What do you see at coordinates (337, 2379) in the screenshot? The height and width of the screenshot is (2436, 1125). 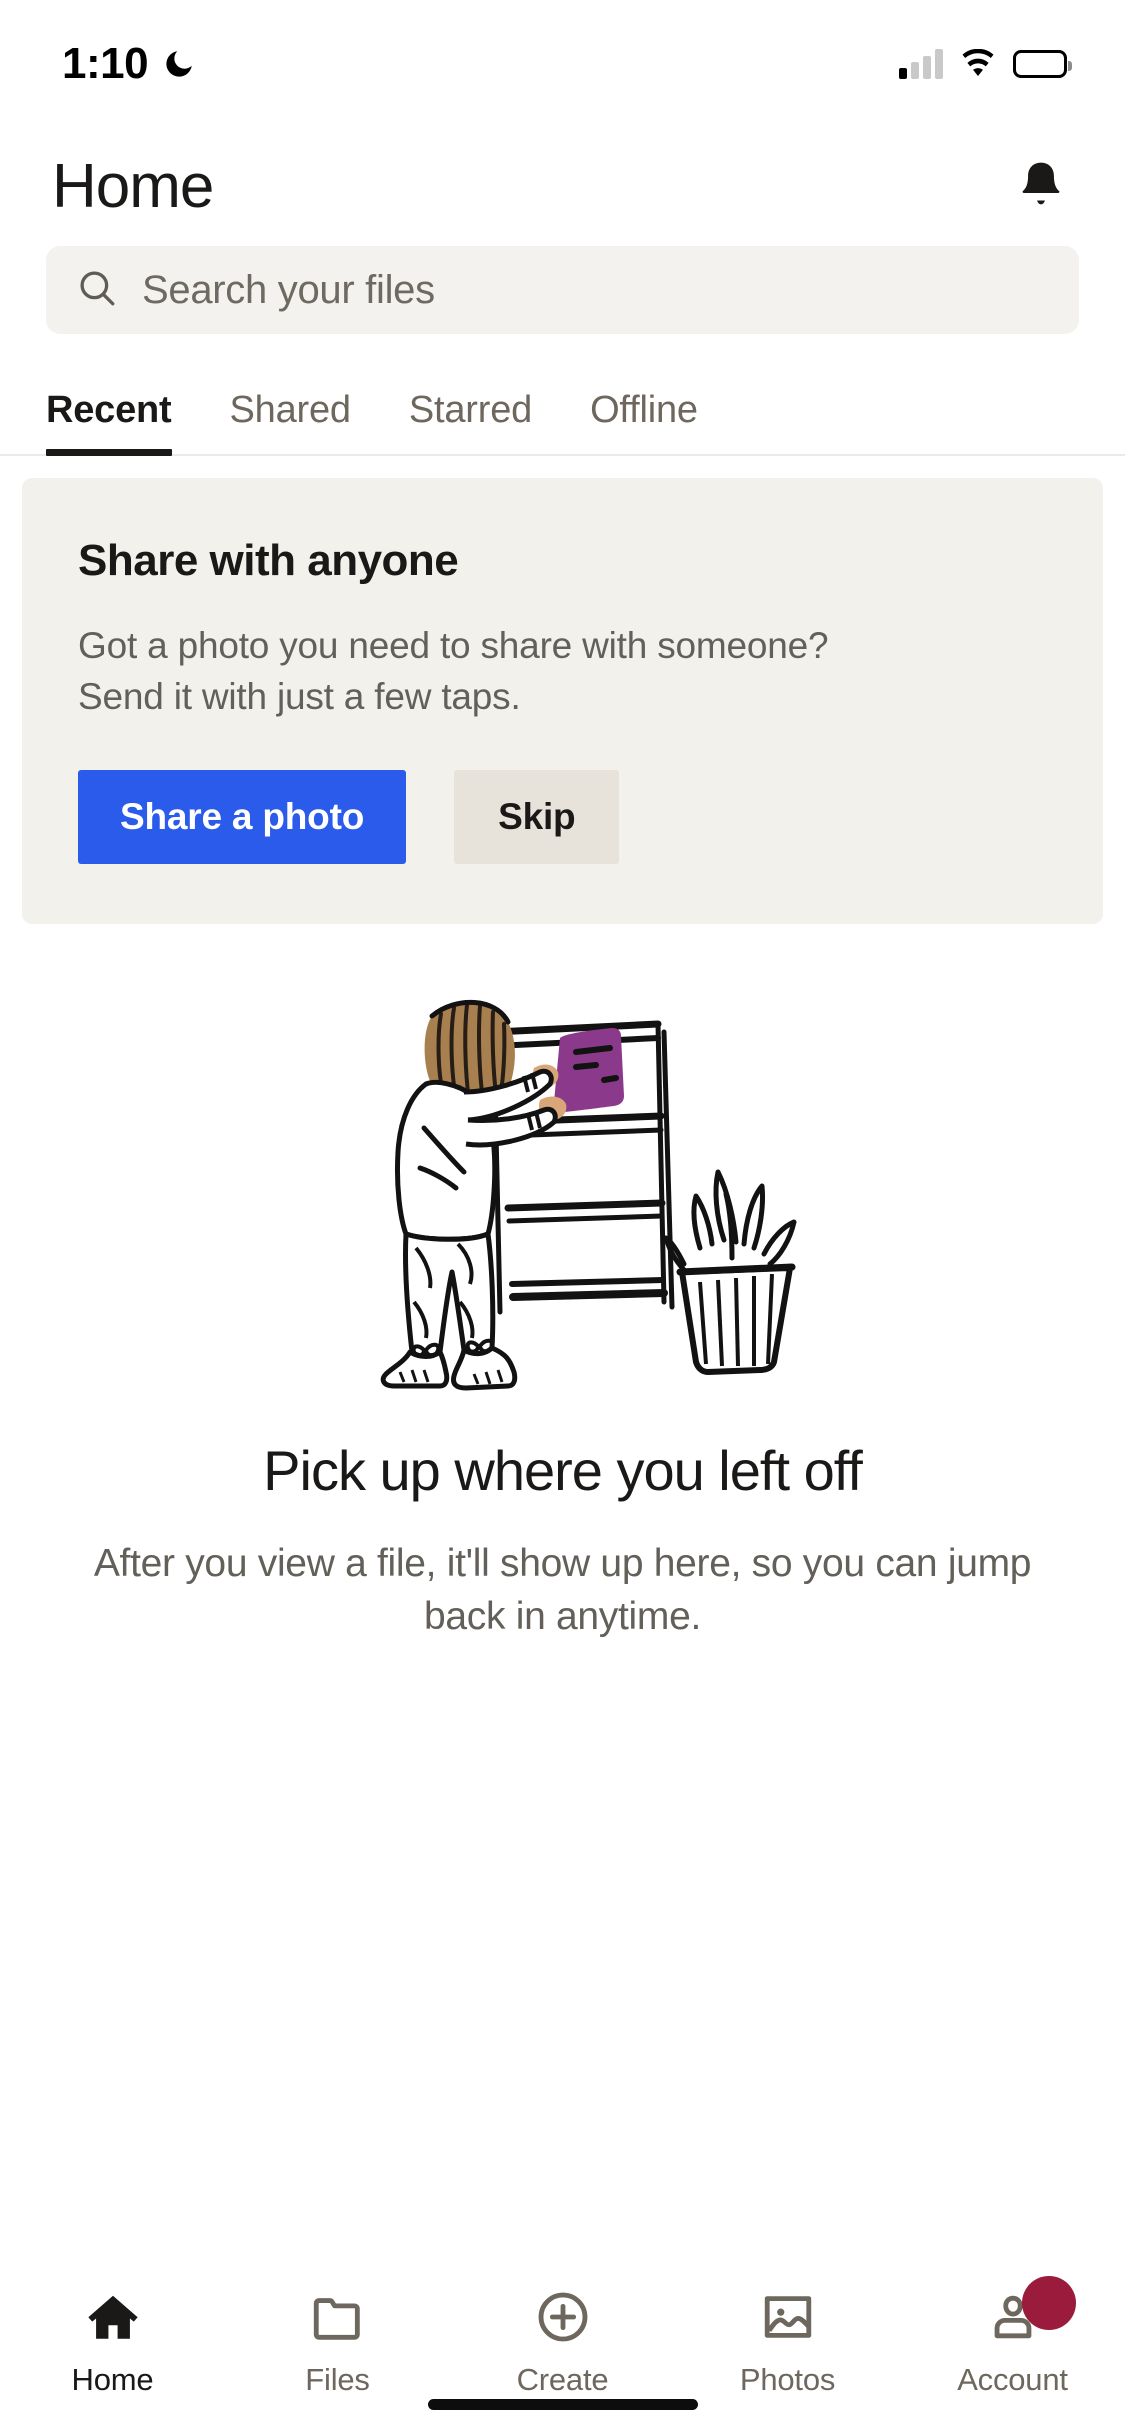 I see `nav-label-files: Files` at bounding box center [337, 2379].